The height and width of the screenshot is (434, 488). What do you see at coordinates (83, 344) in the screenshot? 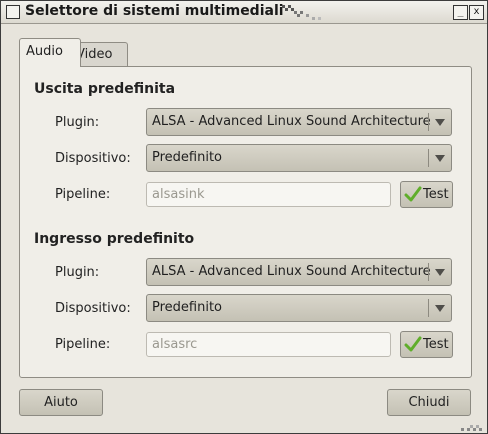
I see `input-pipeline-label: Pipeline:` at bounding box center [83, 344].